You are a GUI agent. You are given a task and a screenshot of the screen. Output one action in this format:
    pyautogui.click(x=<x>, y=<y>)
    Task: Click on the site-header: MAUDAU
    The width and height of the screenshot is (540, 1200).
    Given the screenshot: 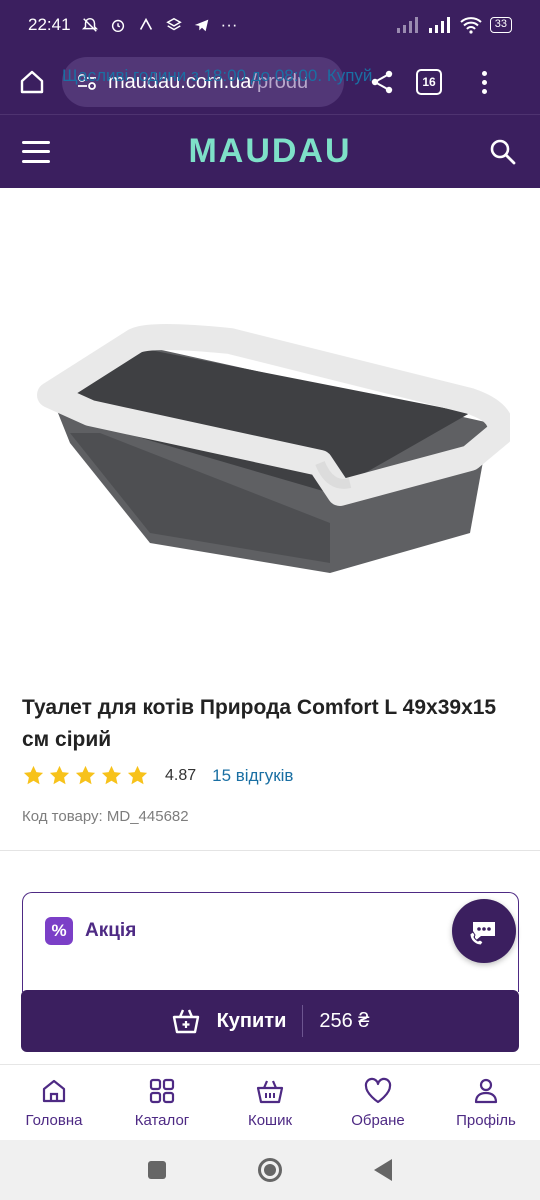 What is the action you would take?
    pyautogui.click(x=270, y=151)
    